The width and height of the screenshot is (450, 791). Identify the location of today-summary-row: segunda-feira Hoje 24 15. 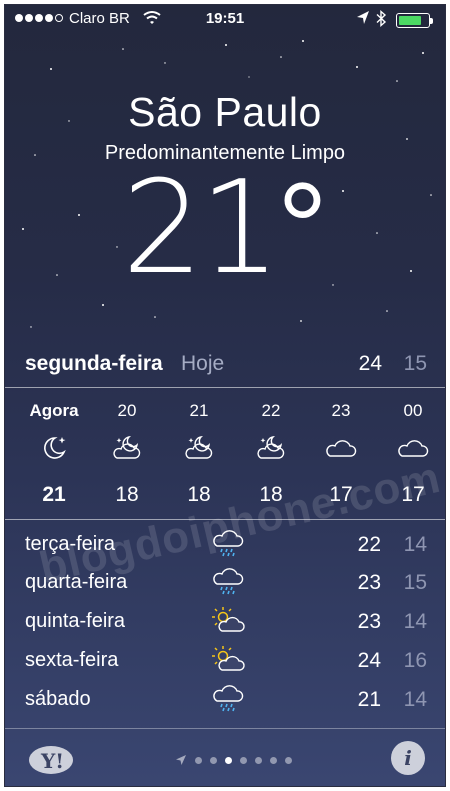
(225, 365).